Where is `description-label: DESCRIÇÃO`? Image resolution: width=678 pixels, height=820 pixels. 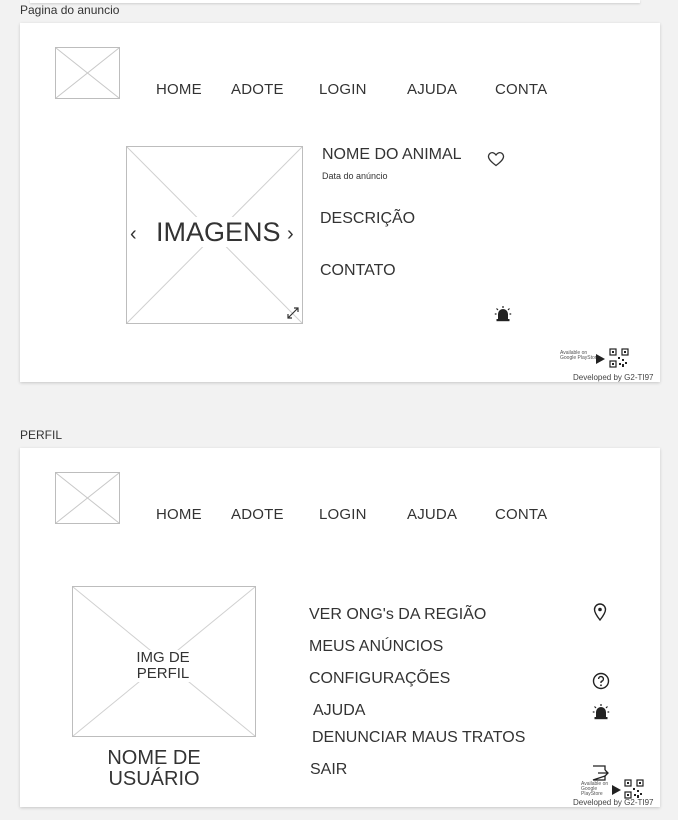
description-label: DESCRIÇÃO is located at coordinates (368, 218).